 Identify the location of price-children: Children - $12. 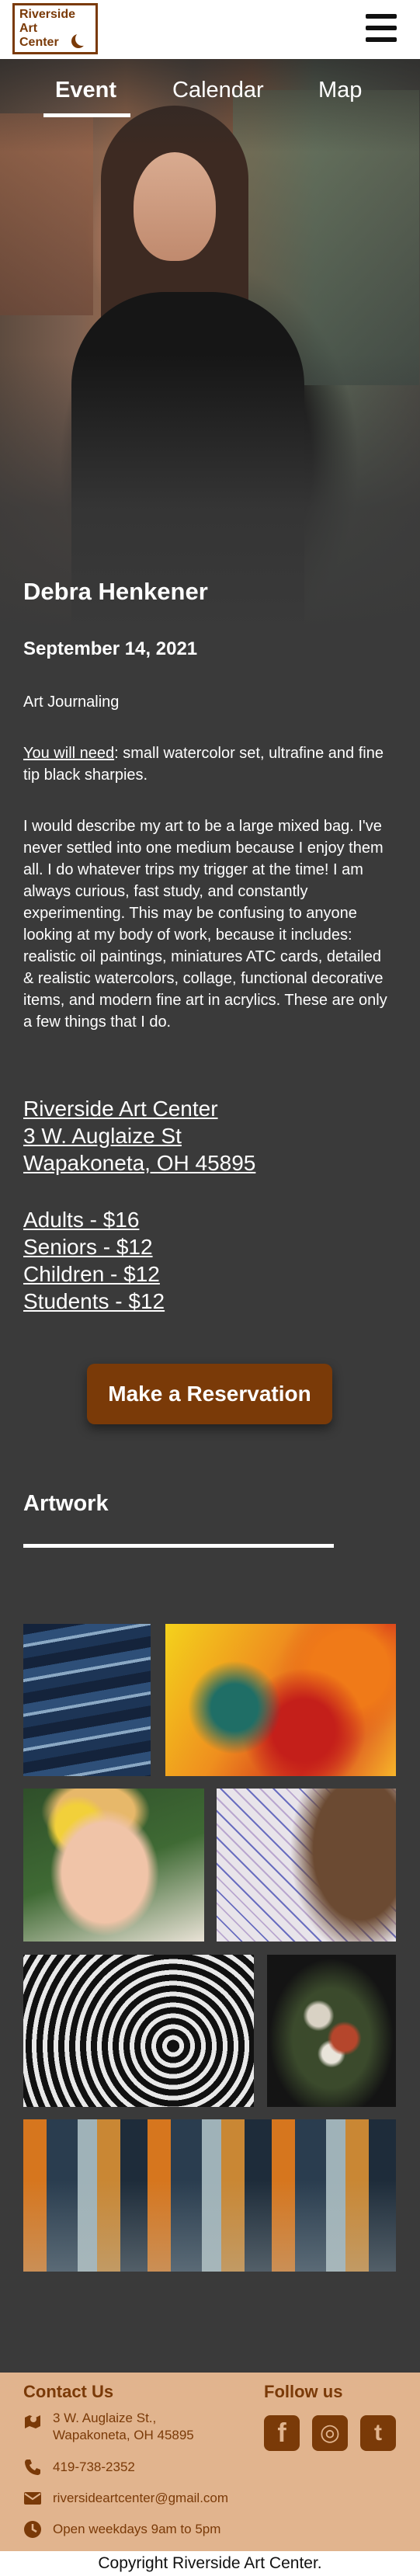
(91, 1274).